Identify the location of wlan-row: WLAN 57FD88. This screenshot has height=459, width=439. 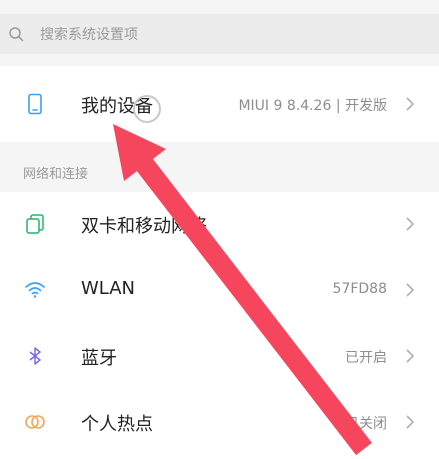
(219, 290).